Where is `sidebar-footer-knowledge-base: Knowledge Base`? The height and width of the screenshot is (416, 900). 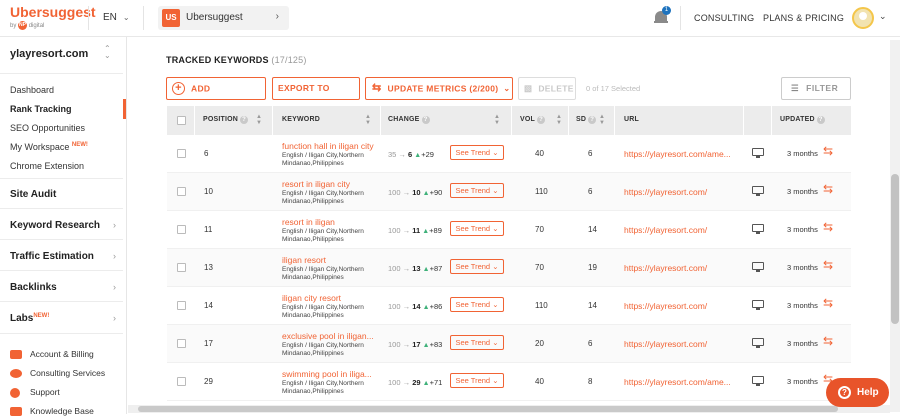 sidebar-footer-knowledge-base: Knowledge Base is located at coordinates (52, 411).